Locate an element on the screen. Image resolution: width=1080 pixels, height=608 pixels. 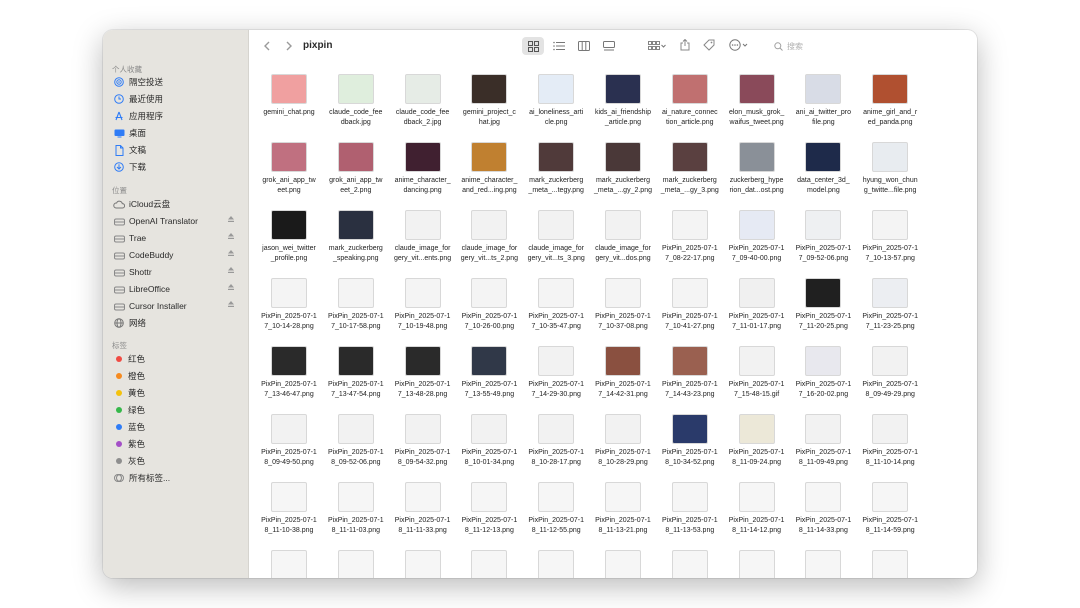
tag-button is located at coordinates (709, 45).